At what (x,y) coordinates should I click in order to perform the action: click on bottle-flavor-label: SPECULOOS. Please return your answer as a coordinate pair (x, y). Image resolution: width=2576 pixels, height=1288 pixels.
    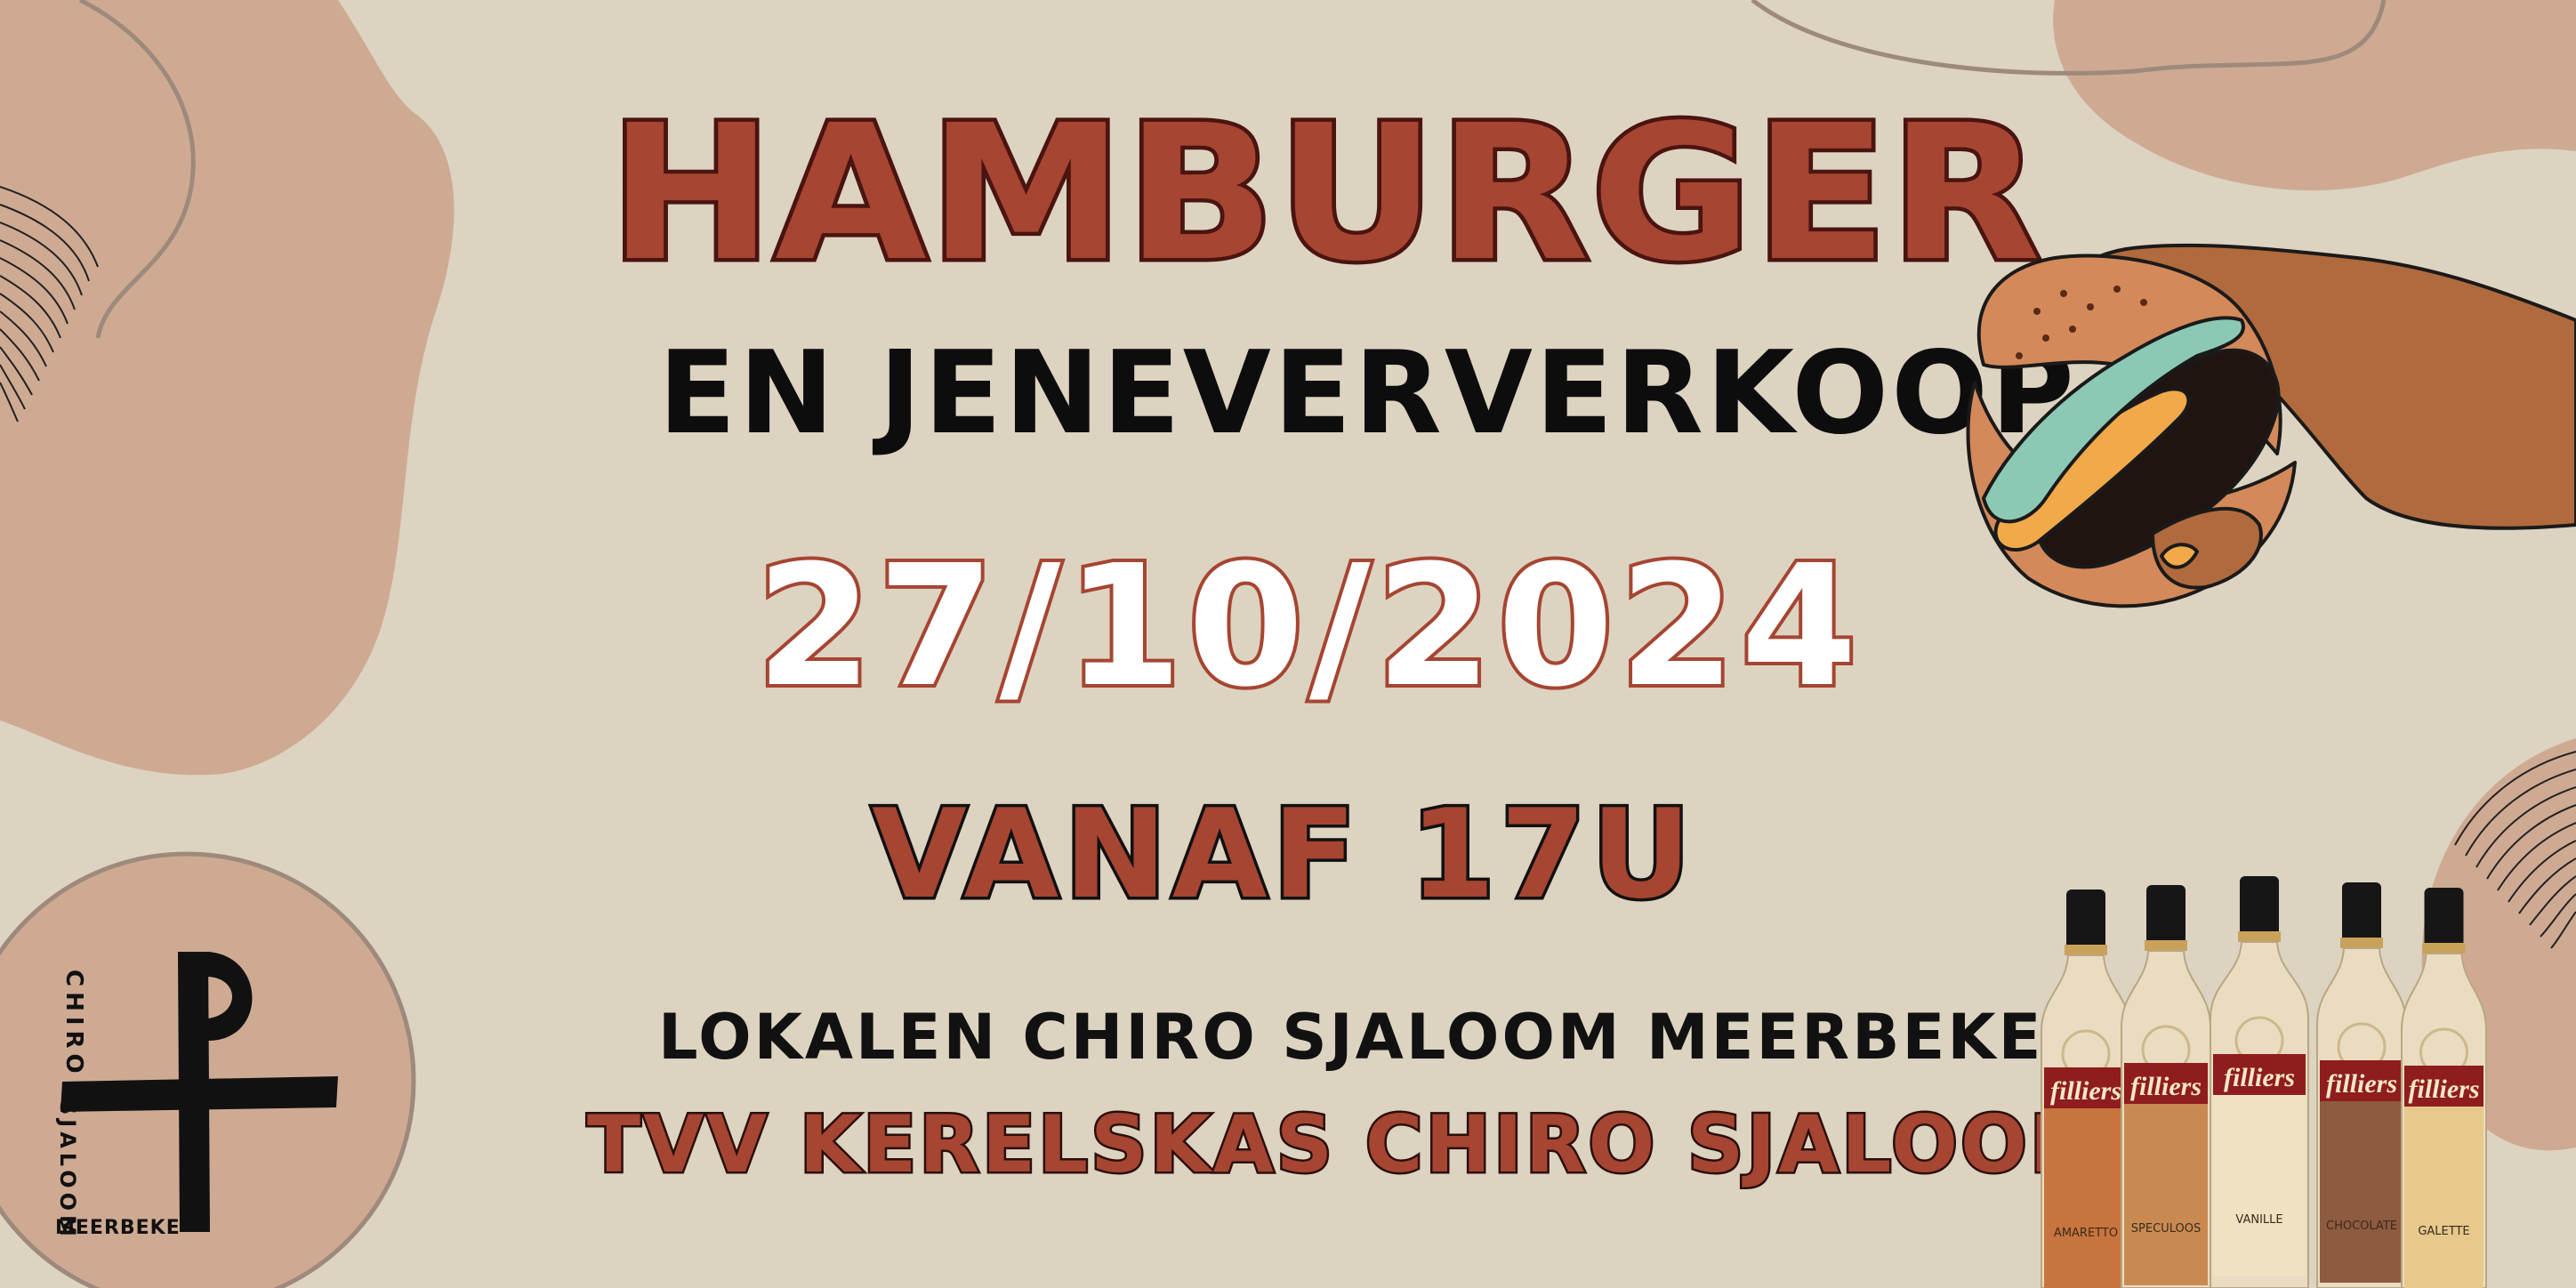
    Looking at the image, I should click on (2166, 1229).